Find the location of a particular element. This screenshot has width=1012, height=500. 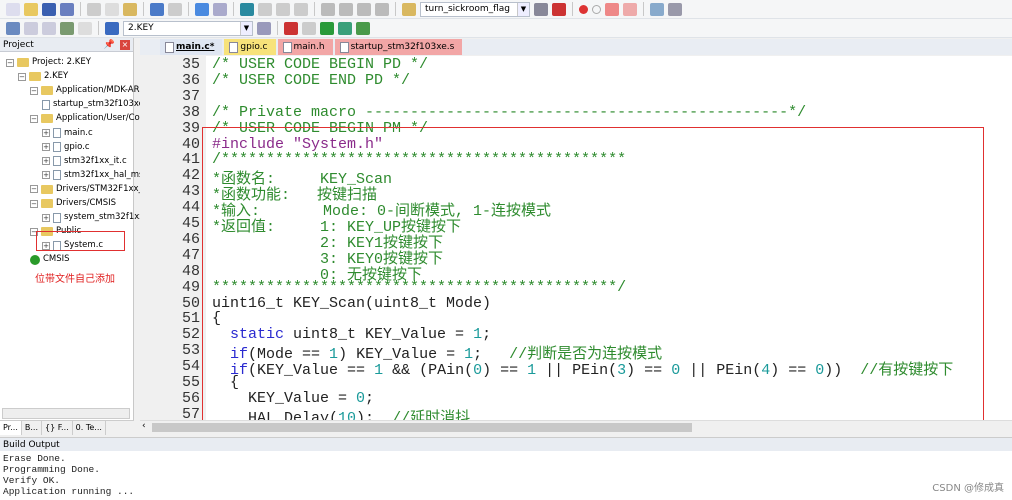

line-number: 38 is located at coordinates (190, 112).